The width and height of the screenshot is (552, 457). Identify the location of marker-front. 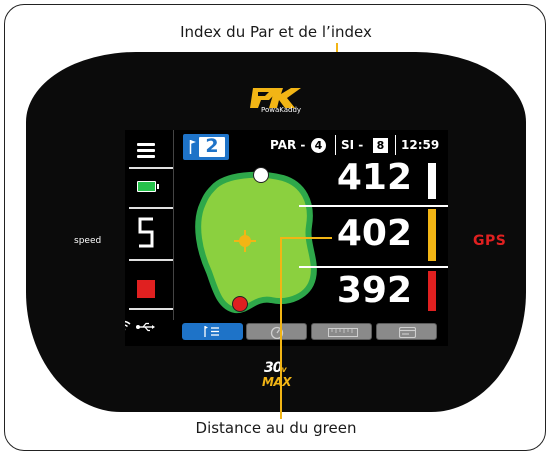
(432, 291).